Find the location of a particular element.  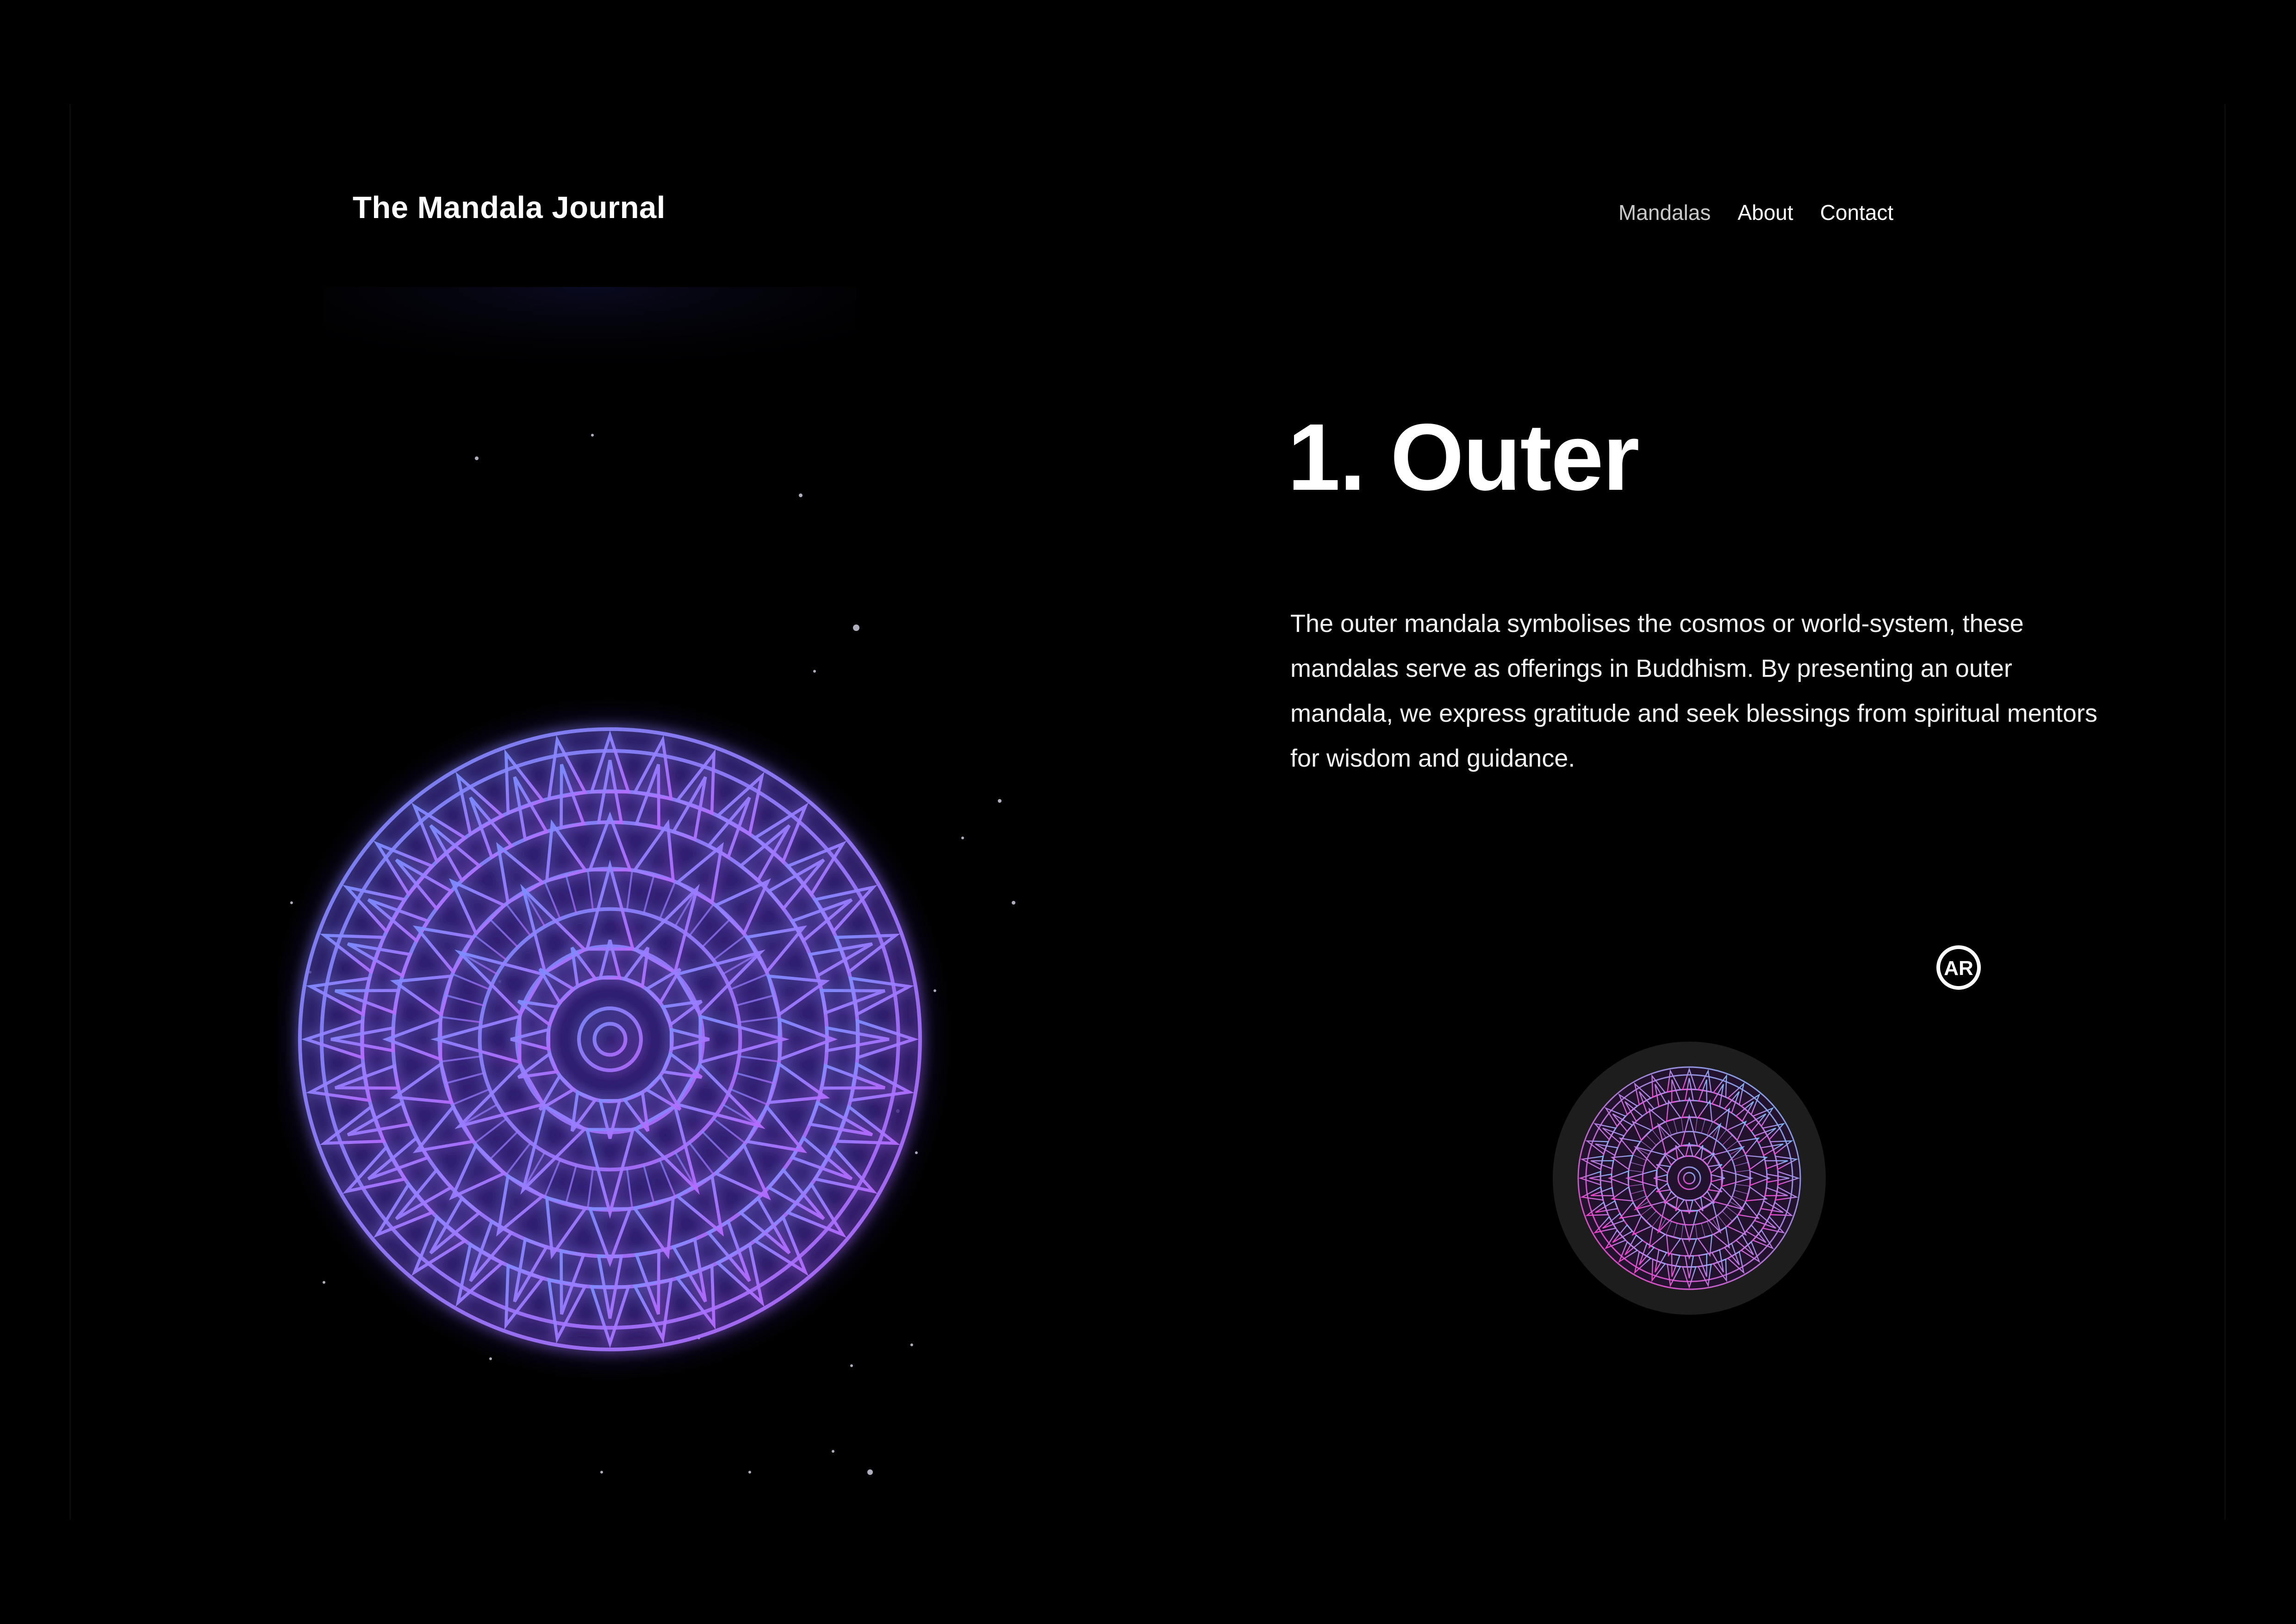

mandala-thumbnail is located at coordinates (1689, 1178).